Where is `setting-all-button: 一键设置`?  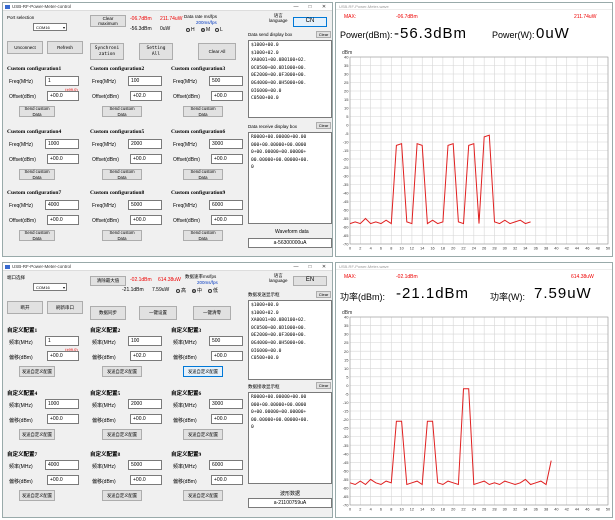 setting-all-button: 一键设置 is located at coordinates (158, 313).